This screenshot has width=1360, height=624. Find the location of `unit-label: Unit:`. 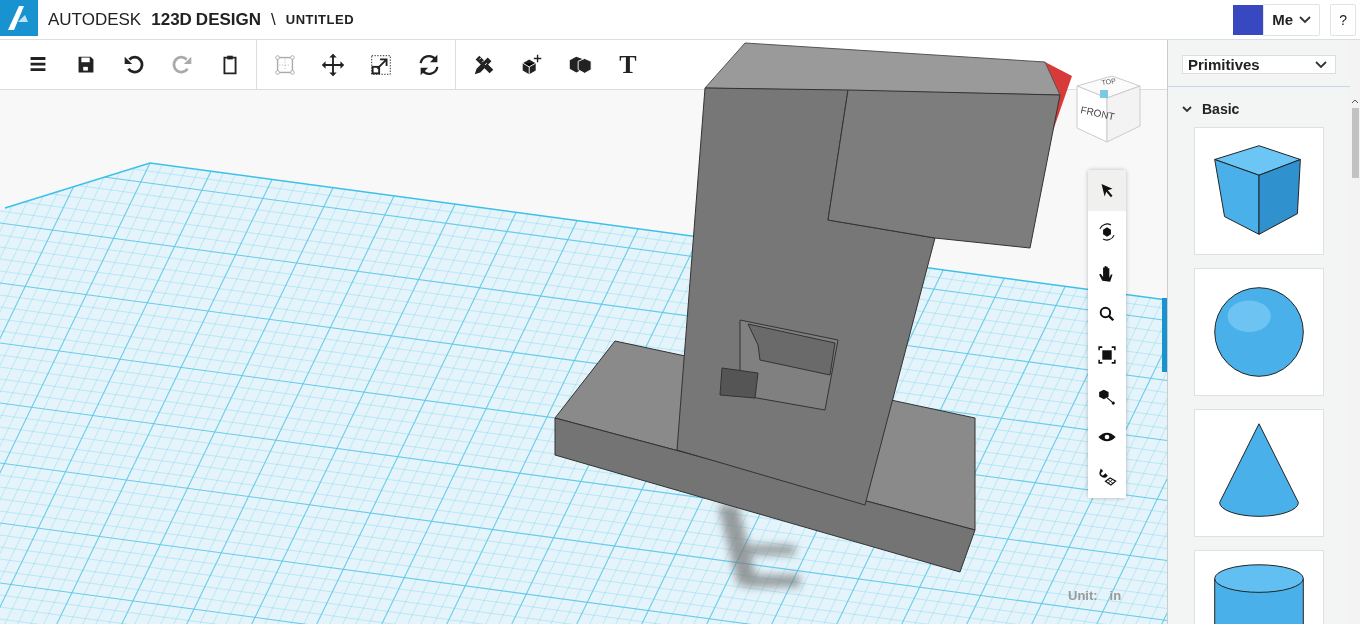

unit-label: Unit: is located at coordinates (1083, 595).